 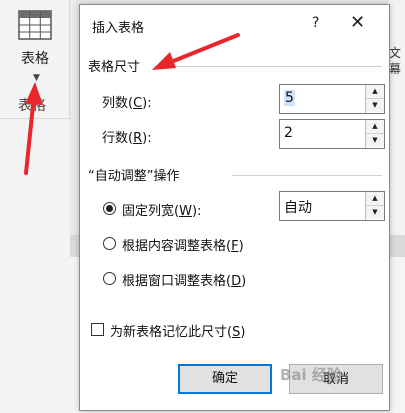 I want to click on columns-value: 5, so click(x=289, y=98).